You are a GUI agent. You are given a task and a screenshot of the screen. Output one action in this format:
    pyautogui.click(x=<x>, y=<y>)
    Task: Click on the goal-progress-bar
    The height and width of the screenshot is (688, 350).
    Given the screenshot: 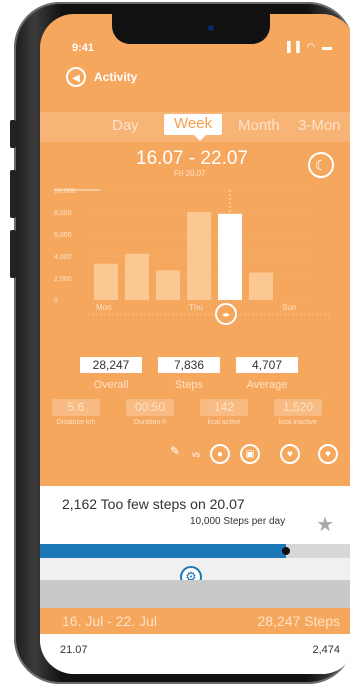 What is the action you would take?
    pyautogui.click(x=195, y=551)
    